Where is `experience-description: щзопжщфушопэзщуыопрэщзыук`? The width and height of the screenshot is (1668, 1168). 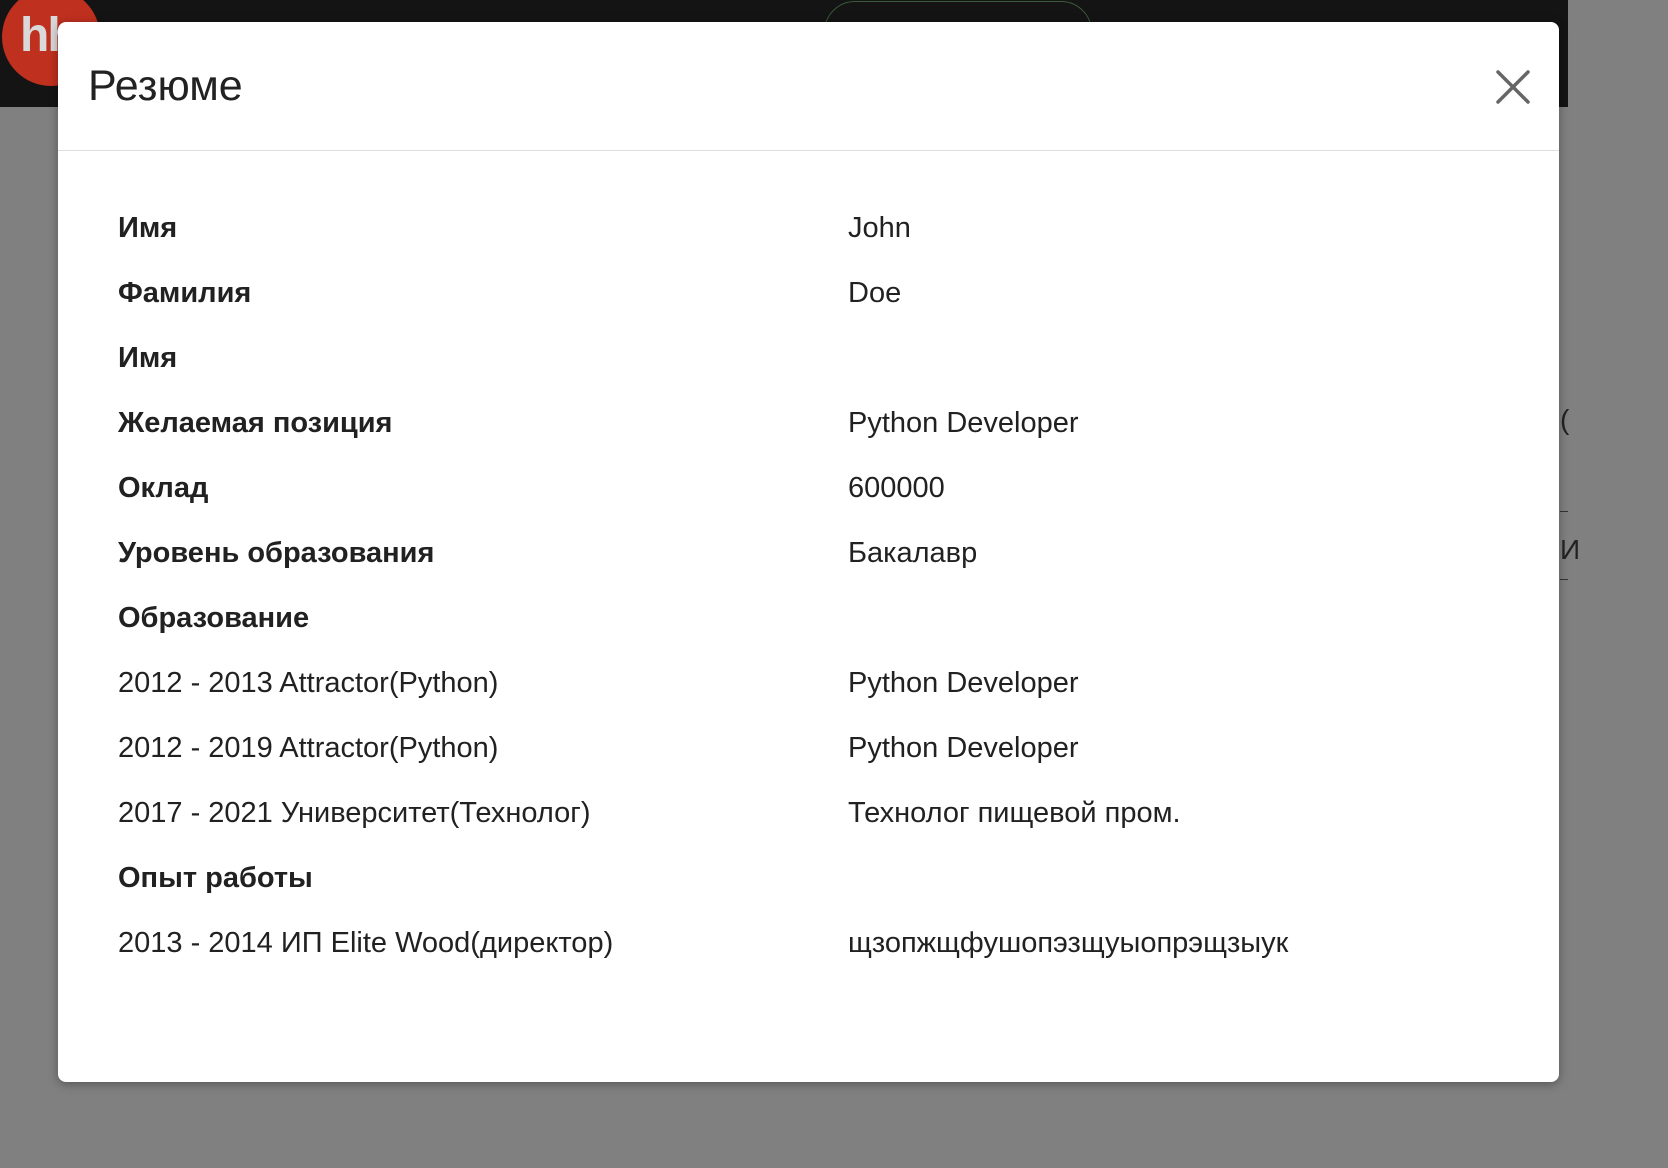 experience-description: щзопжщфушопэзщуыопрэщзыук is located at coordinates (1068, 943).